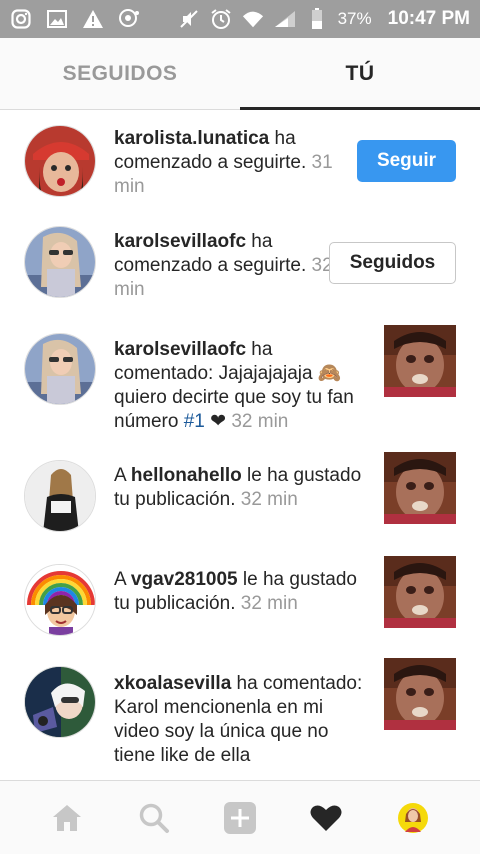  Describe the element at coordinates (189, 19) in the screenshot. I see `mute-icon` at that location.